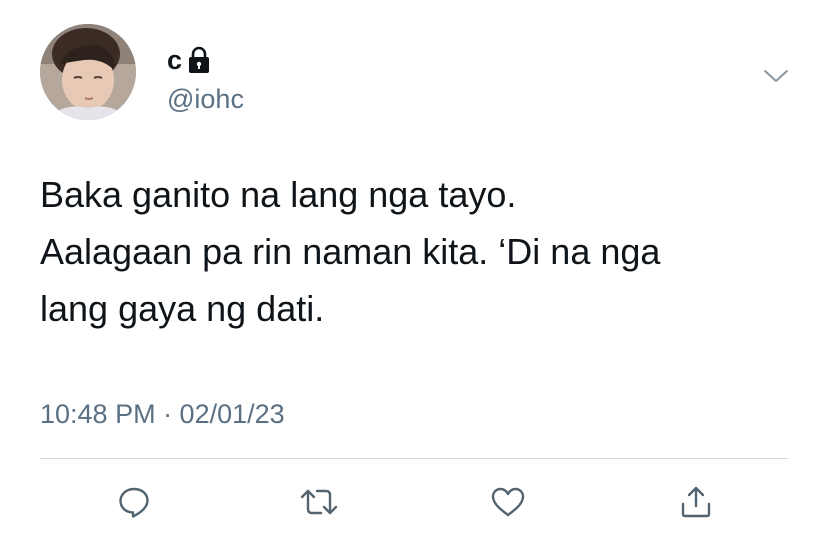 The height and width of the screenshot is (547, 828). What do you see at coordinates (205, 99) in the screenshot?
I see `user-handle: @iohc` at bounding box center [205, 99].